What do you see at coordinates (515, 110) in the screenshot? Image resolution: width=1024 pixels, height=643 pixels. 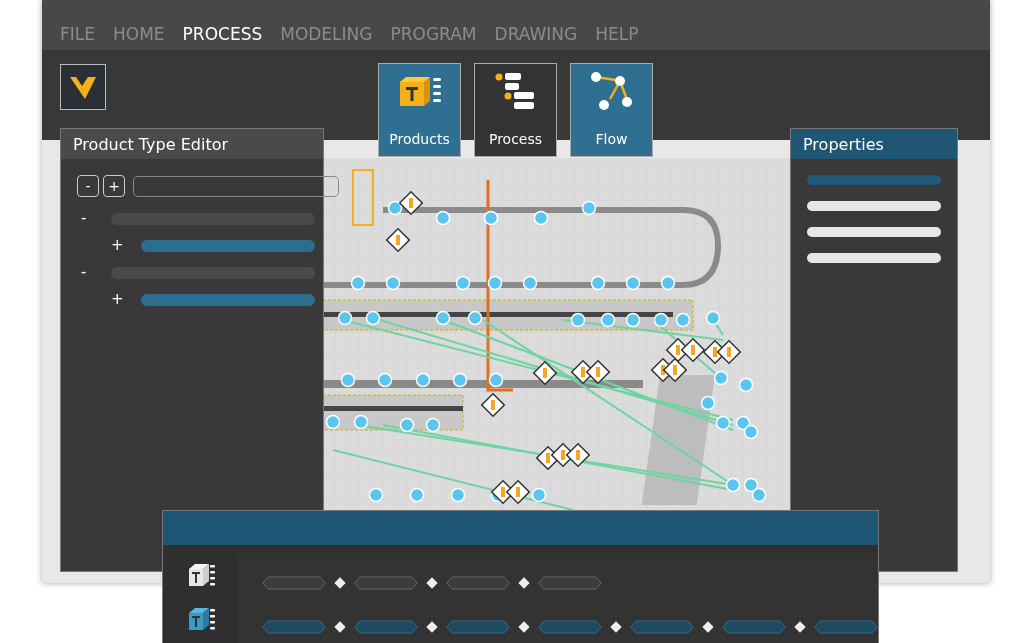 I see `ribbon-button: Process` at bounding box center [515, 110].